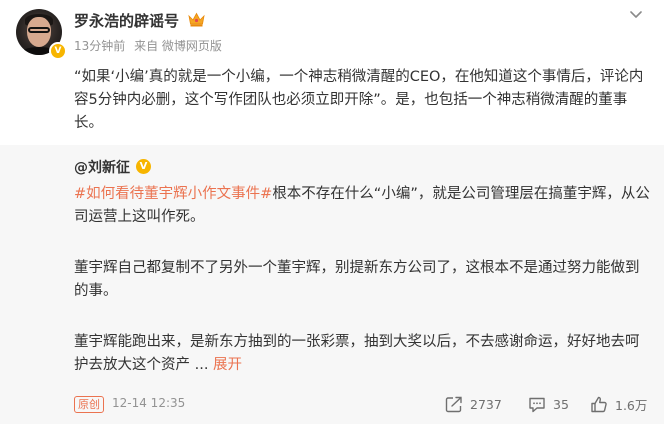 The width and height of the screenshot is (664, 424). Describe the element at coordinates (636, 14) in the screenshot. I see `chevron-down-icon` at that location.